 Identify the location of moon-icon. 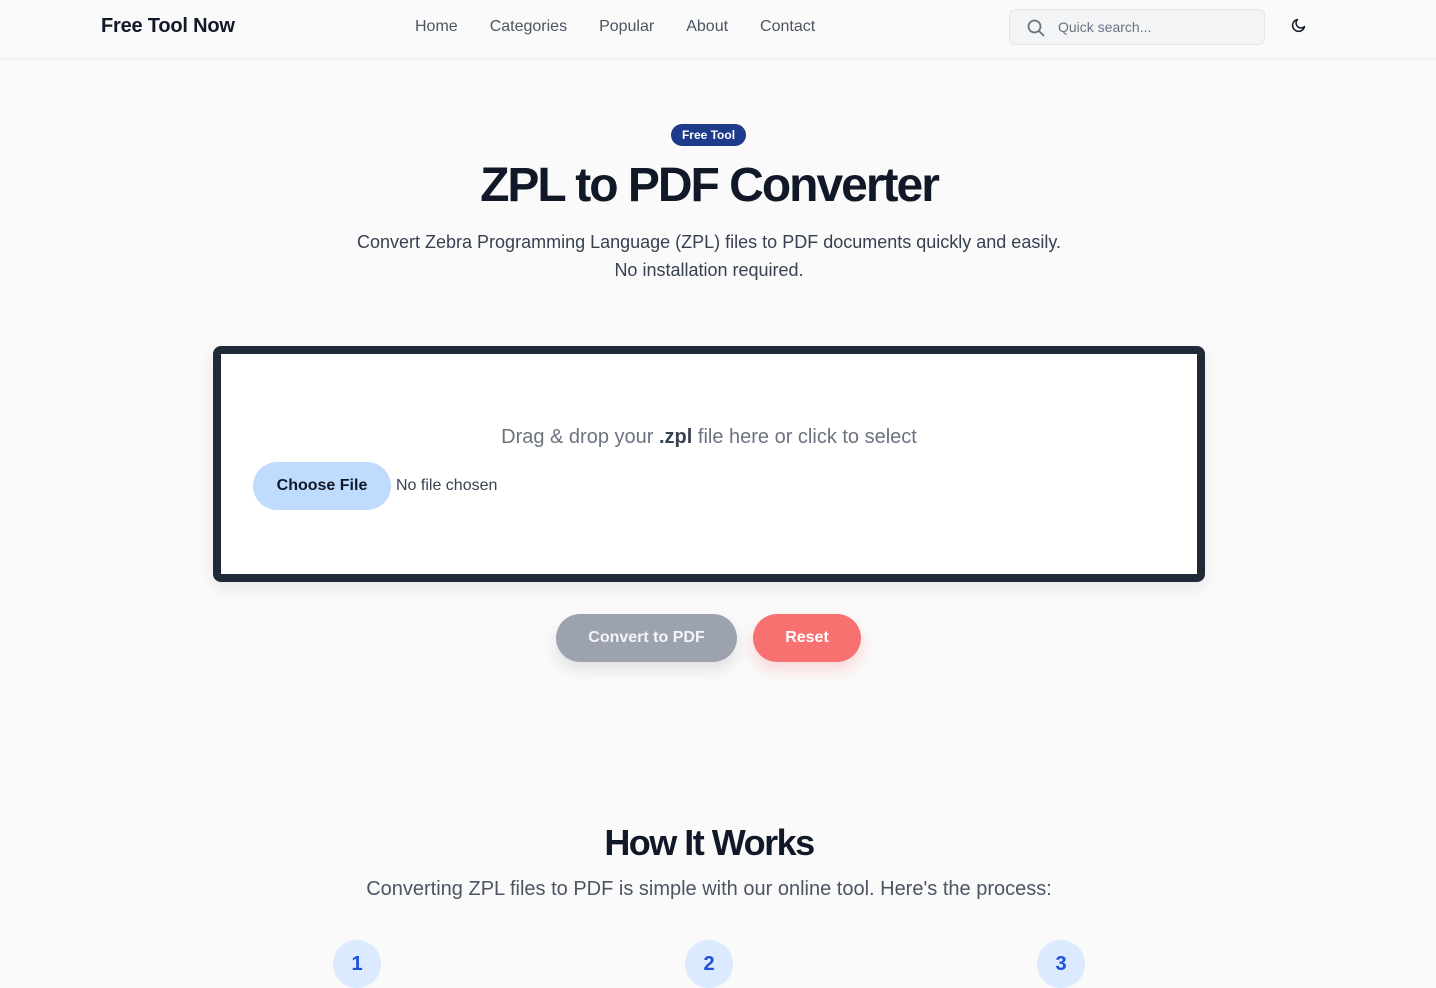
(1299, 27).